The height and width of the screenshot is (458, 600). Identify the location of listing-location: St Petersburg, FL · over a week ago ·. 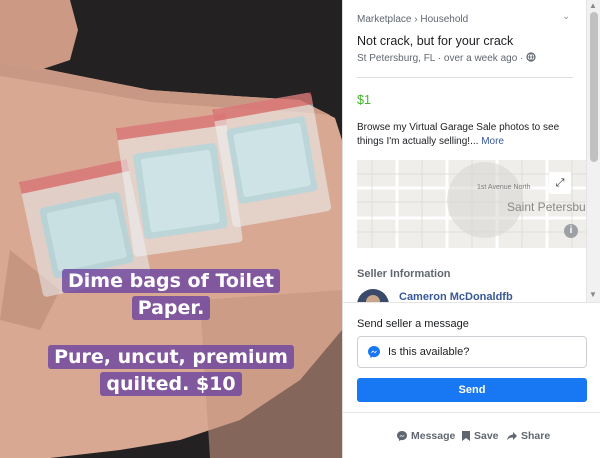
(440, 58).